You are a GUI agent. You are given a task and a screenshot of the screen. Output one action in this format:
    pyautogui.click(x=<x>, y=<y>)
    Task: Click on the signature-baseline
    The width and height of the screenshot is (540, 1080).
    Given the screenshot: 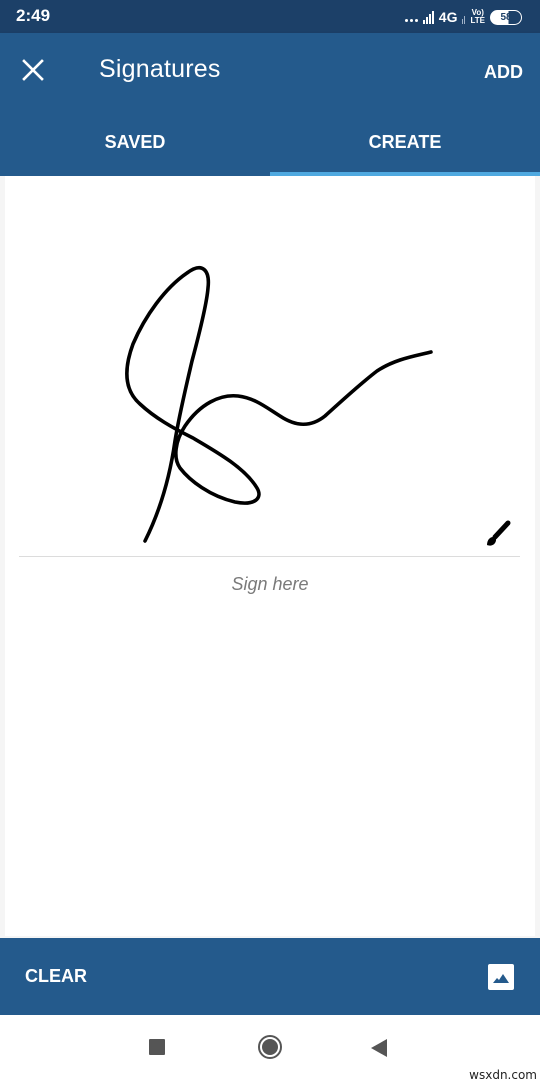 What is the action you would take?
    pyautogui.click(x=269, y=556)
    